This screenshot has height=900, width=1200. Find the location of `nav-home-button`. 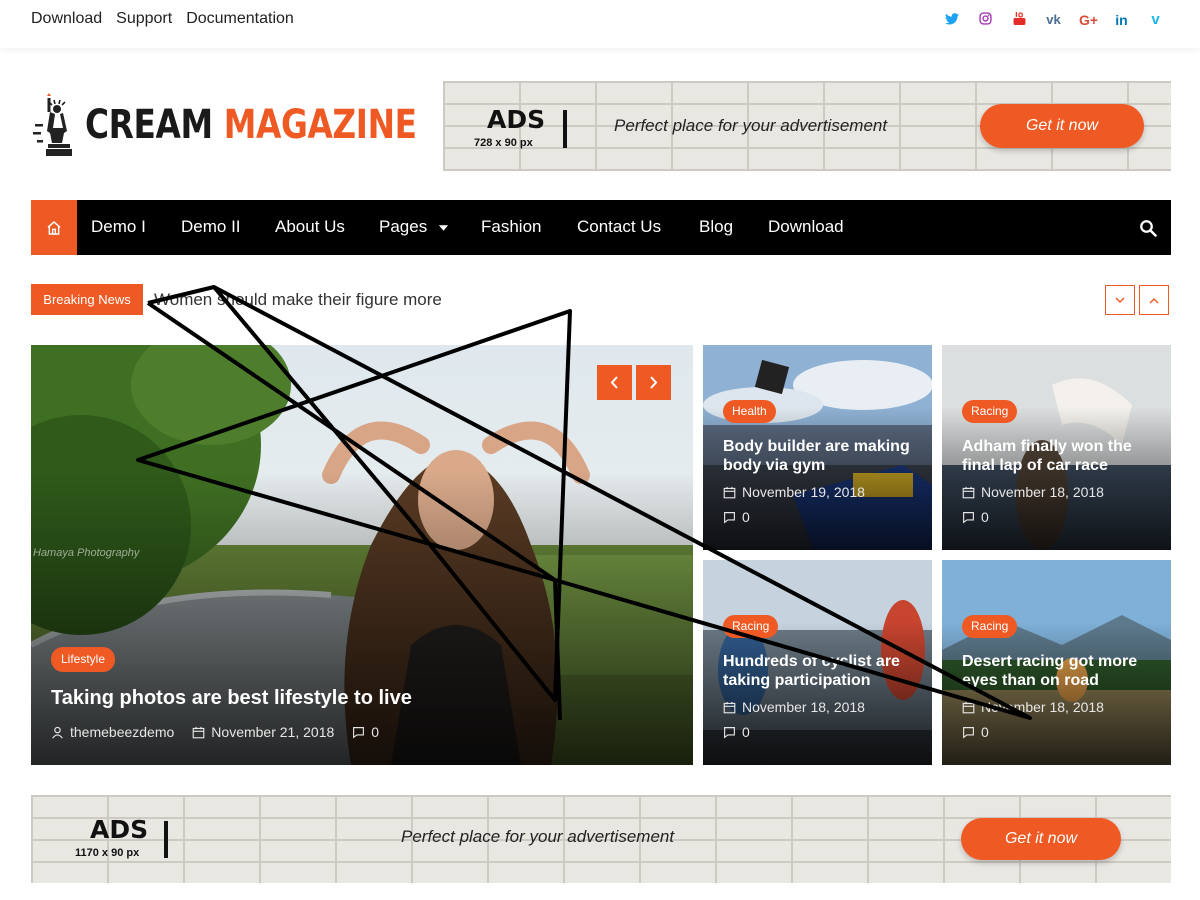

nav-home-button is located at coordinates (54, 227).